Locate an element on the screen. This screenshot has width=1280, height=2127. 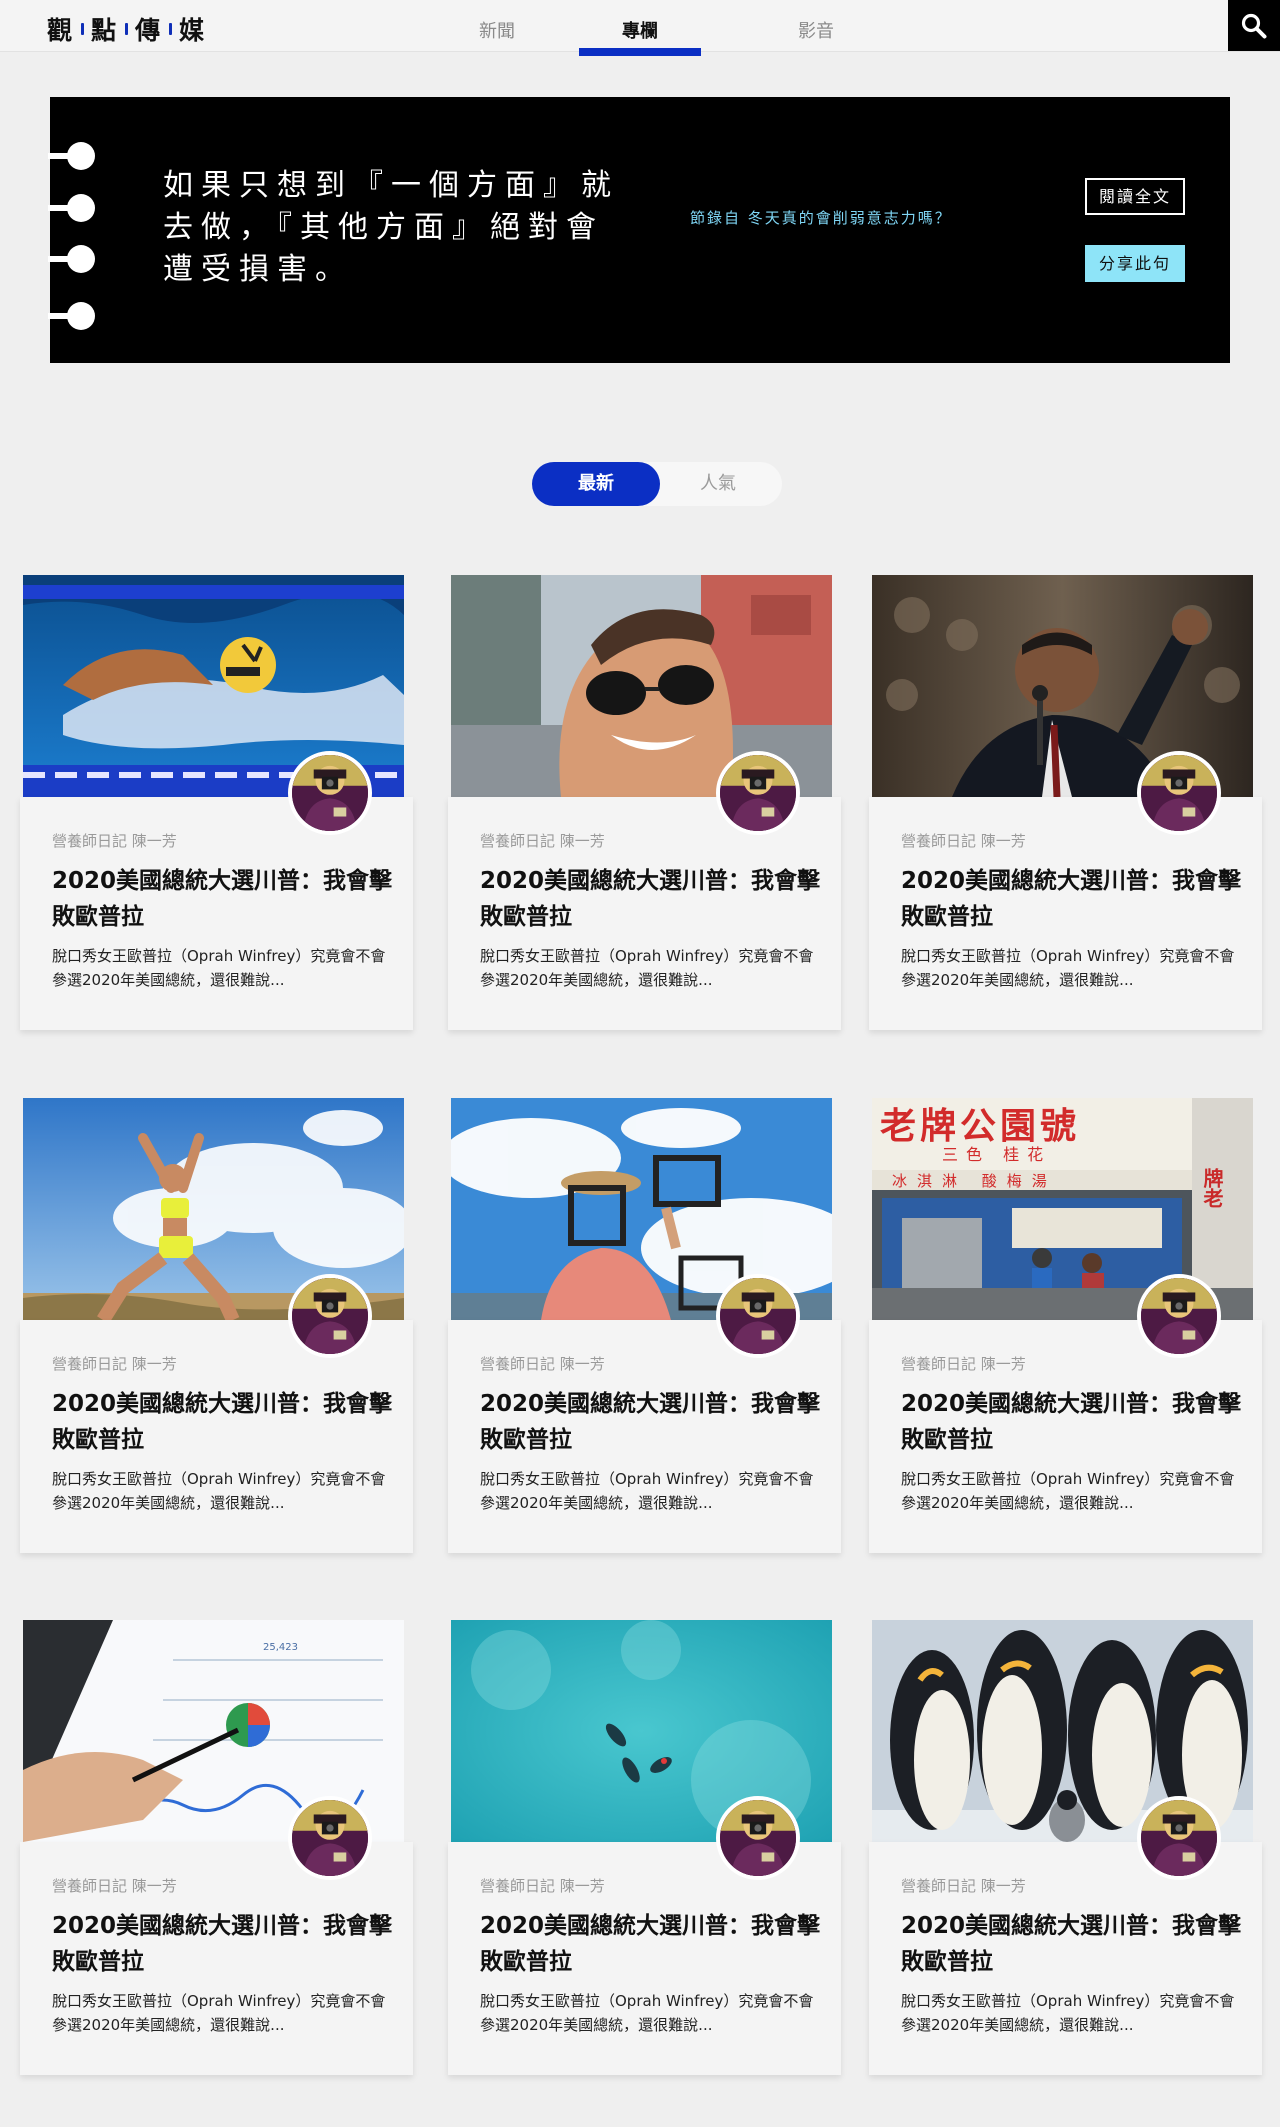
sort-toggle: 人氣 最新 is located at coordinates (657, 484).